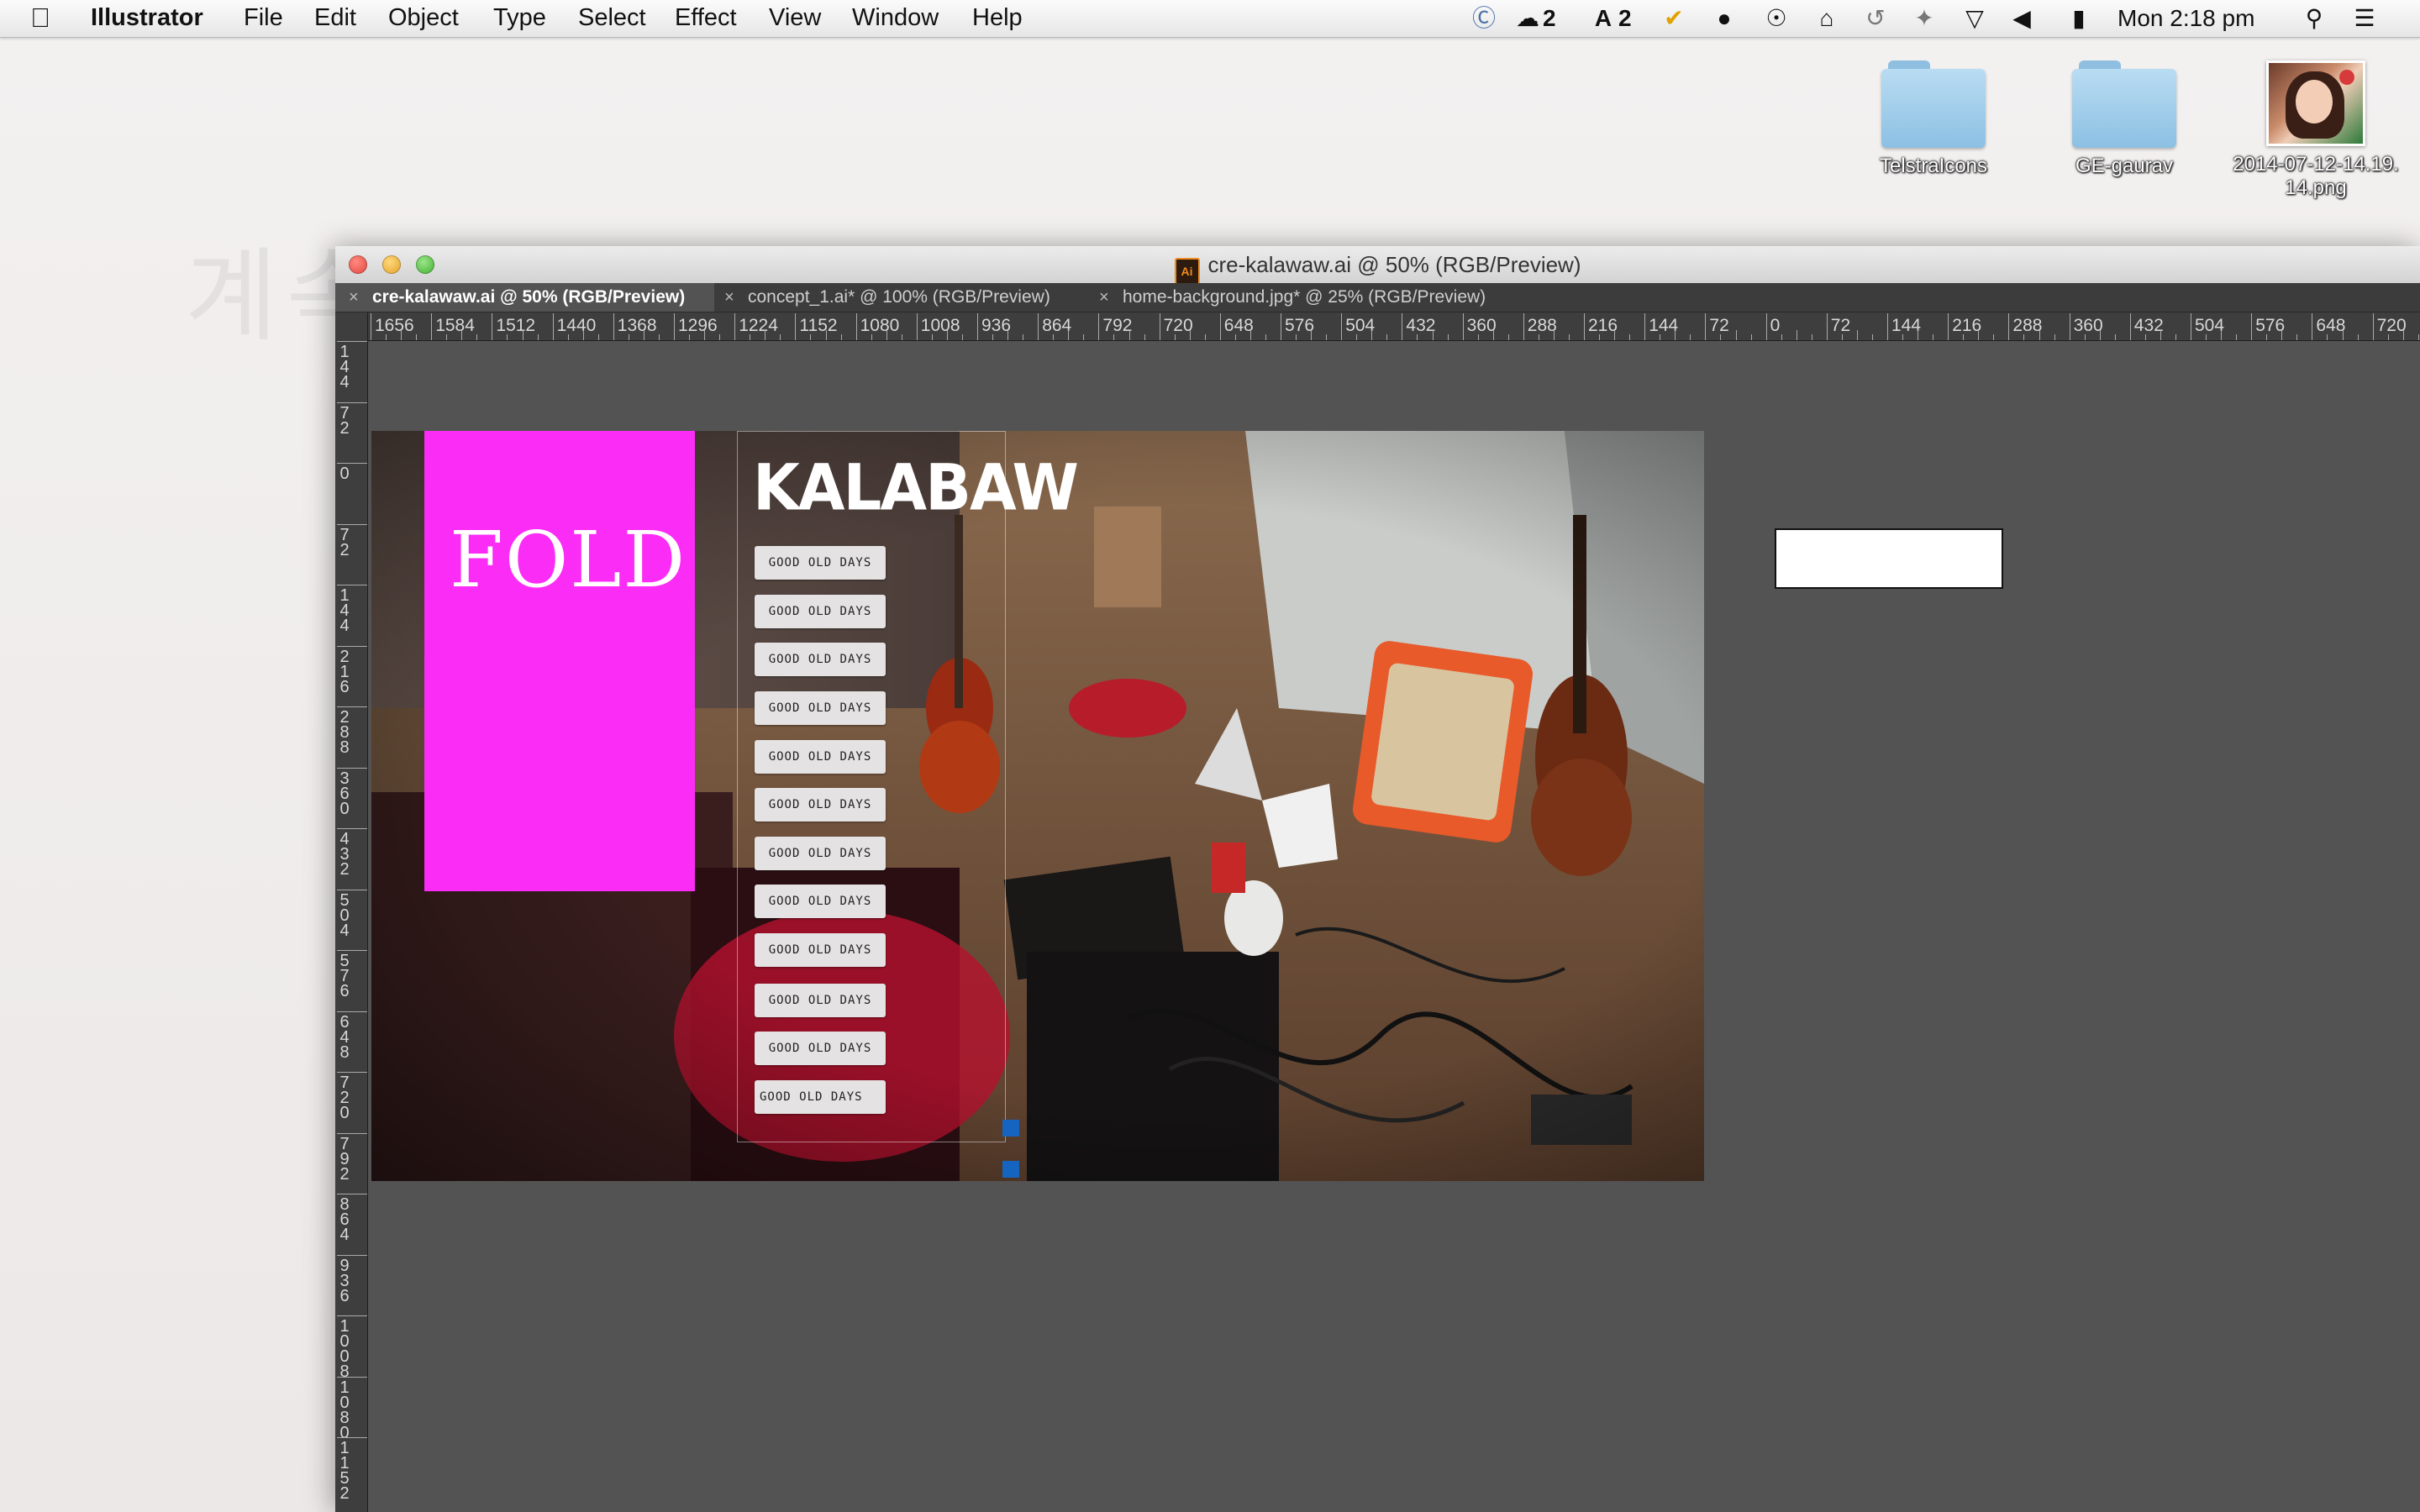  Describe the element at coordinates (1933, 119) in the screenshot. I see `desktop-folder-telstraicons: TelstraIcons` at that location.